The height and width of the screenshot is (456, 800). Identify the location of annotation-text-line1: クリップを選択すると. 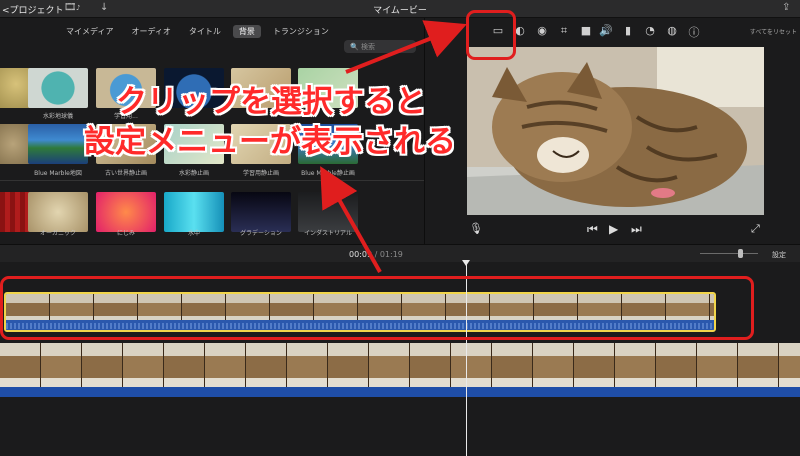
(271, 102).